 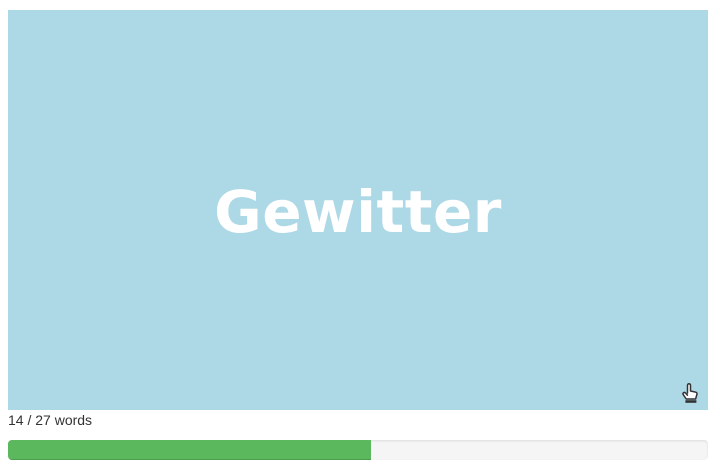 I want to click on progress-label: 14 / 27 words, so click(x=50, y=420).